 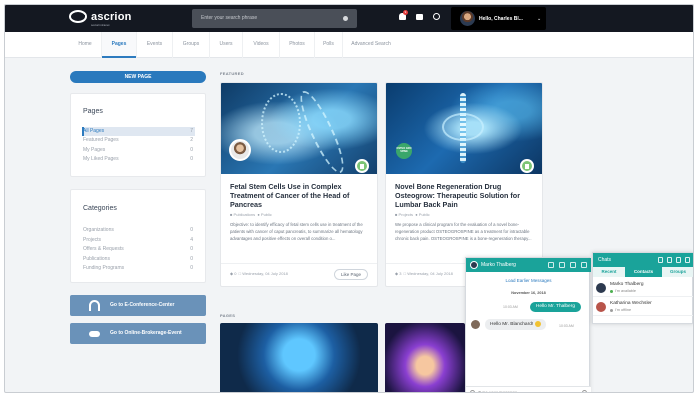 What do you see at coordinates (85, 45) in the screenshot?
I see `nav-item-home: Home` at bounding box center [85, 45].